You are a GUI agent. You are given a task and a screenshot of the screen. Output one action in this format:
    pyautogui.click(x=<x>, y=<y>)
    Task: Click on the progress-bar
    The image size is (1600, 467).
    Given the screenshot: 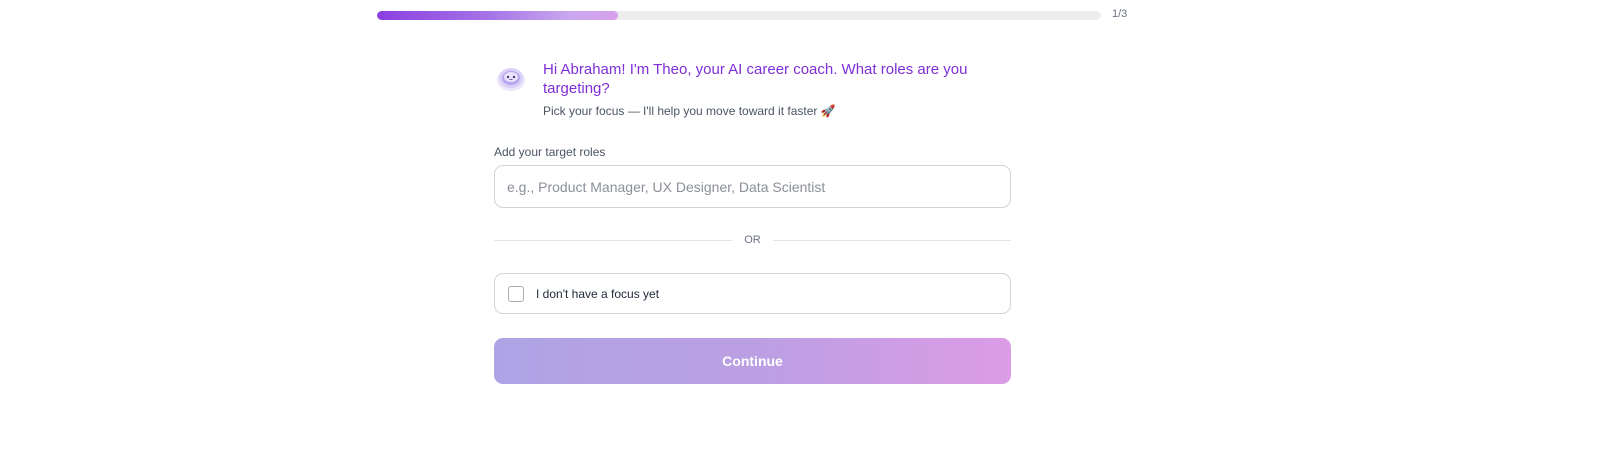 What is the action you would take?
    pyautogui.click(x=739, y=15)
    